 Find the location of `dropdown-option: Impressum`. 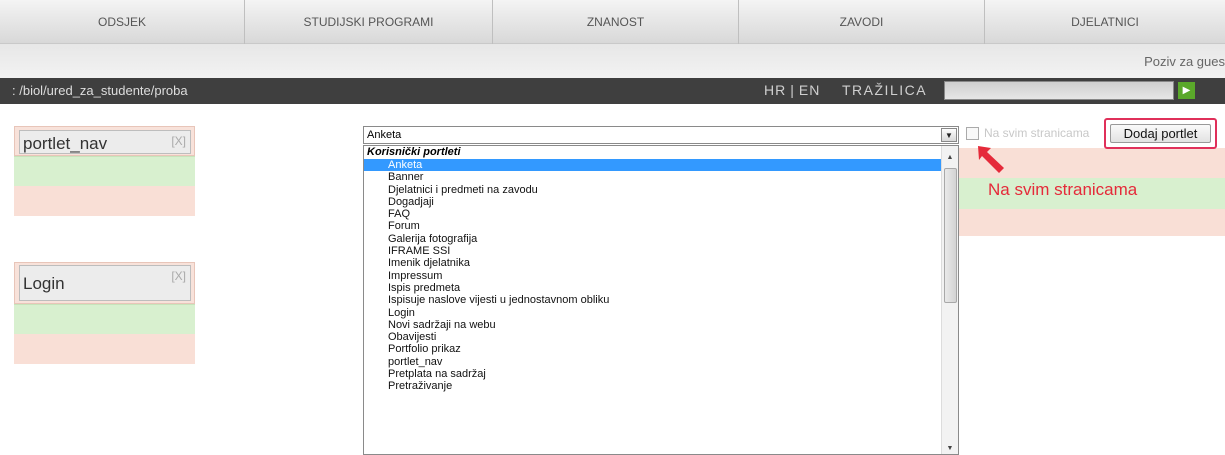

dropdown-option: Impressum is located at coordinates (661, 276).